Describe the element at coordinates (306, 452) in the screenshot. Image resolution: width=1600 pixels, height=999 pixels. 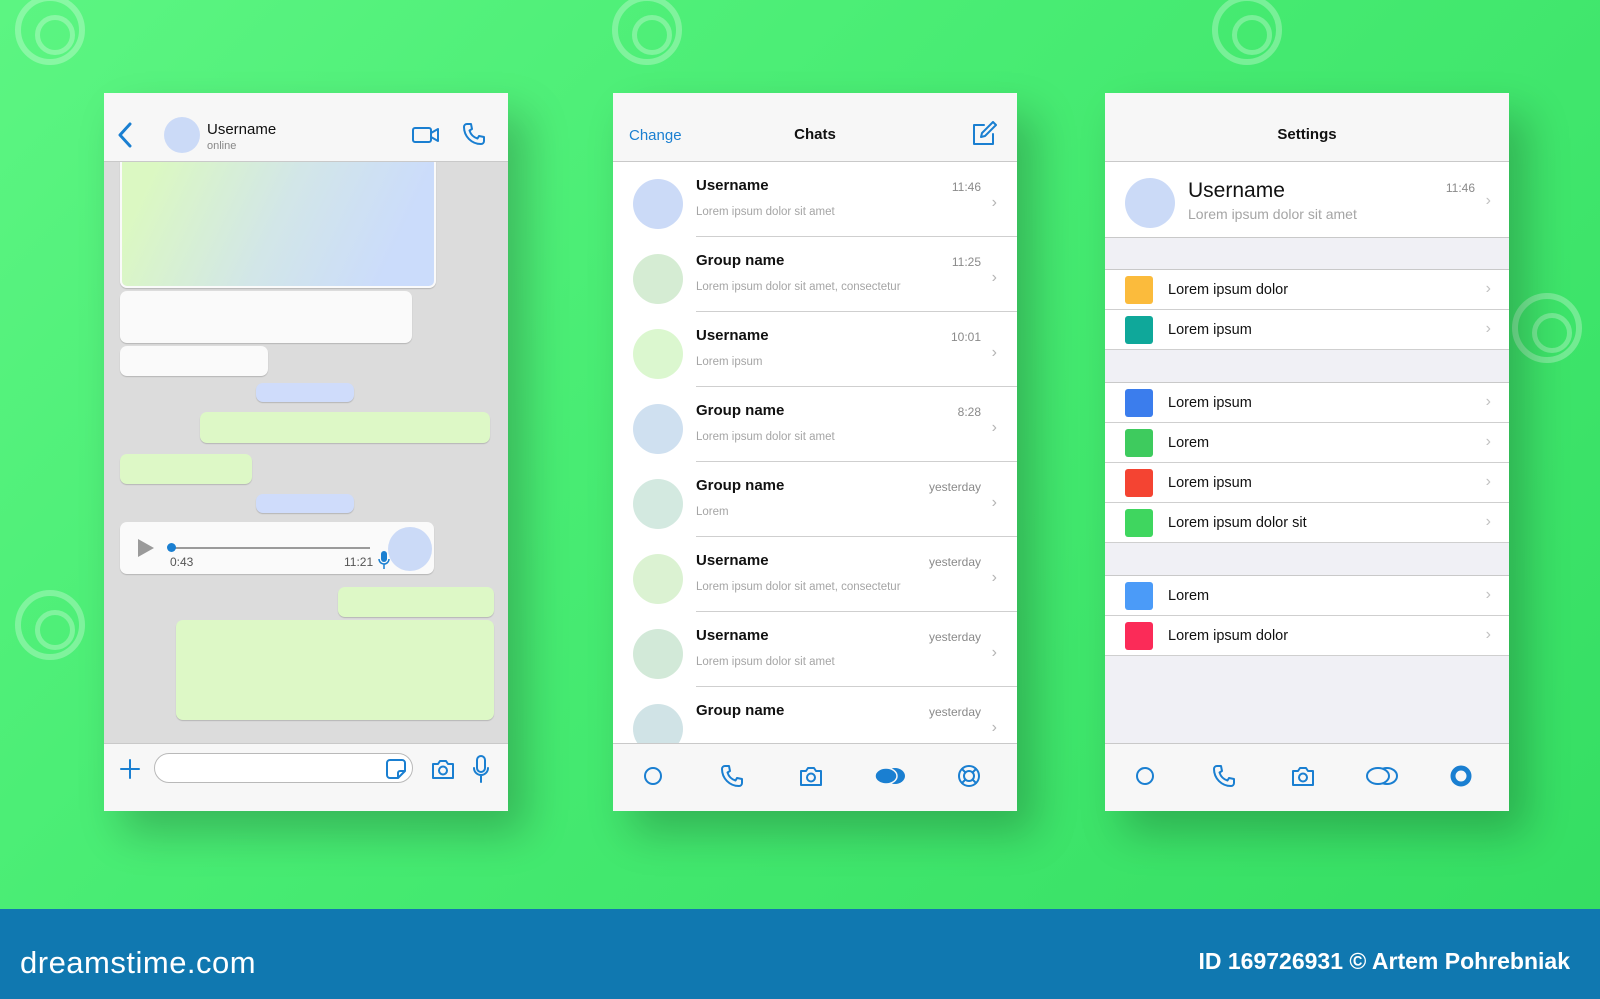
I see `message-list: 0:43 11:21` at that location.